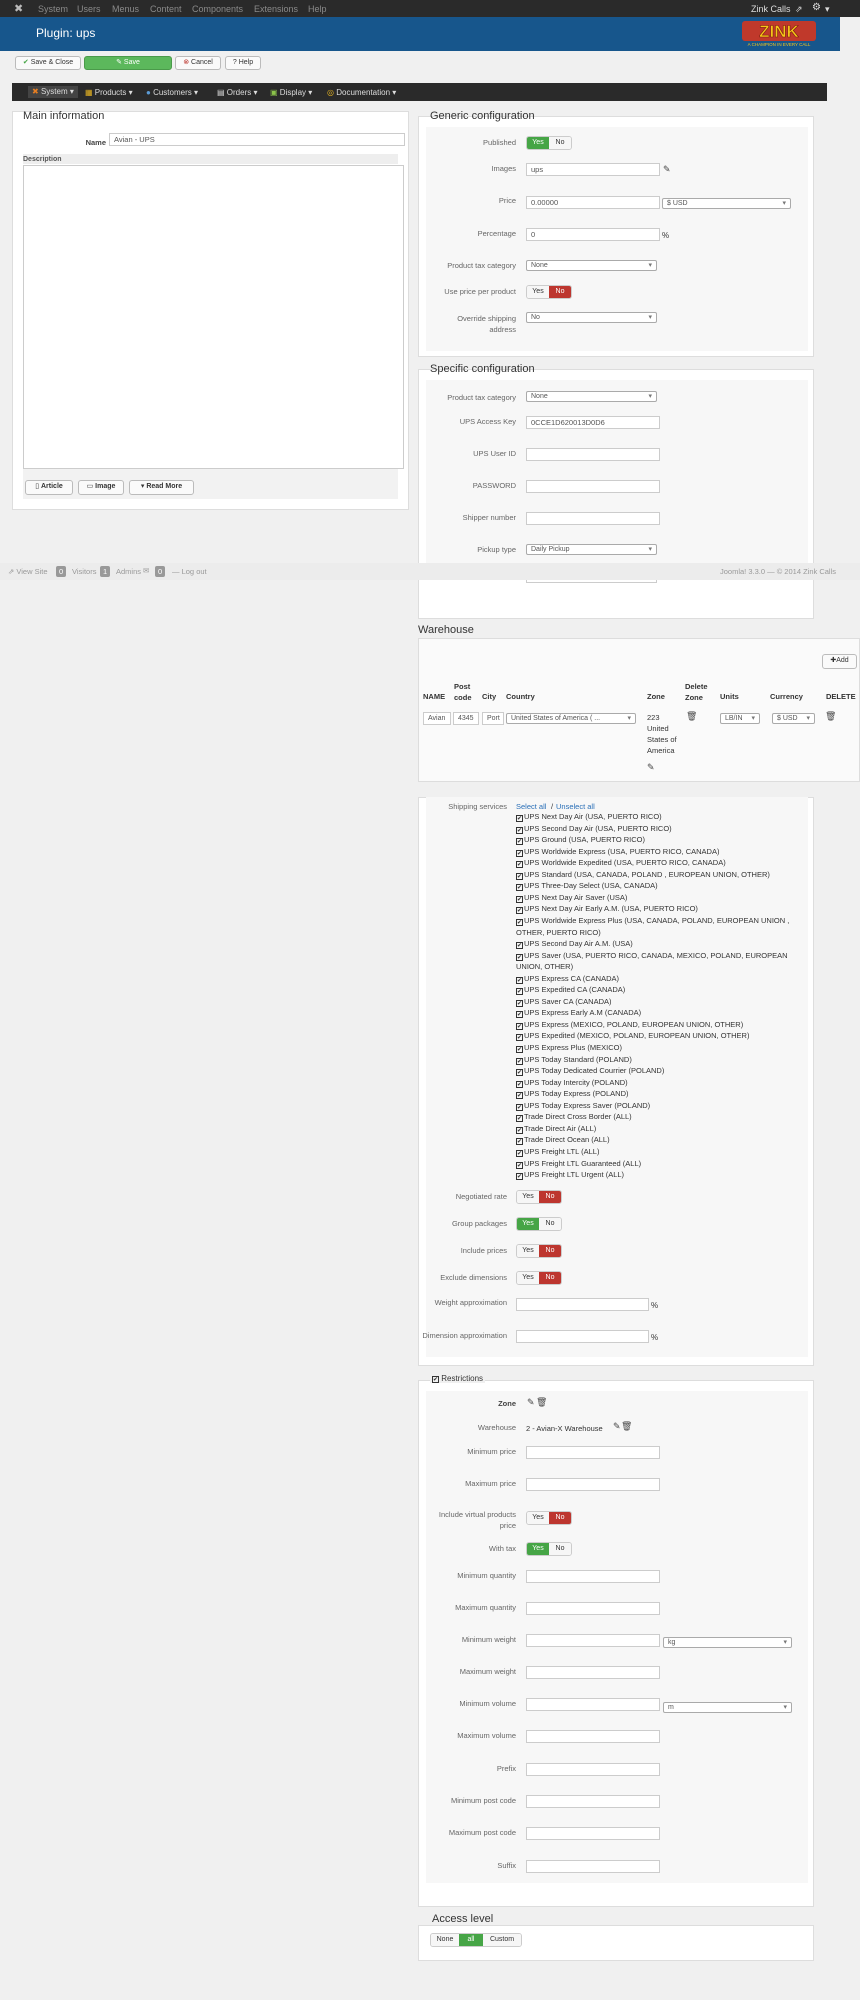 Image resolution: width=860 pixels, height=2000 pixels. I want to click on shipping-service-item: ✔ UPS Express Plus (MEXICO), so click(569, 1048).